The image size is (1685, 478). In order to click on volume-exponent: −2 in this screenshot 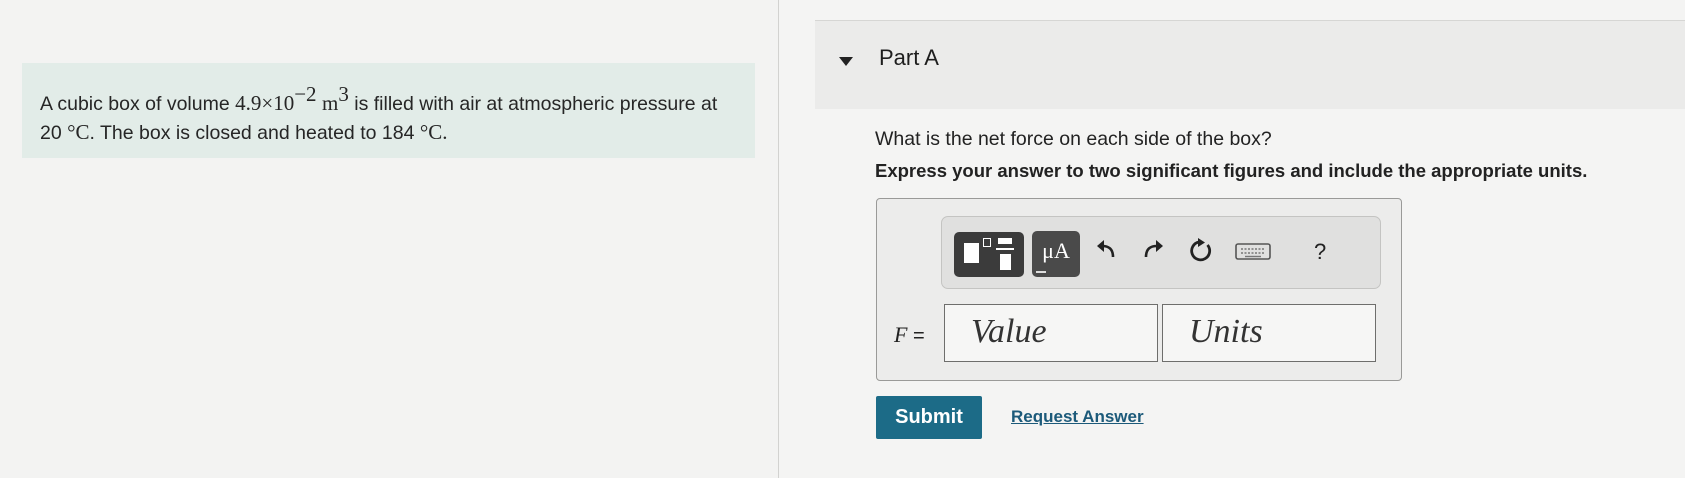, I will do `click(305, 94)`.